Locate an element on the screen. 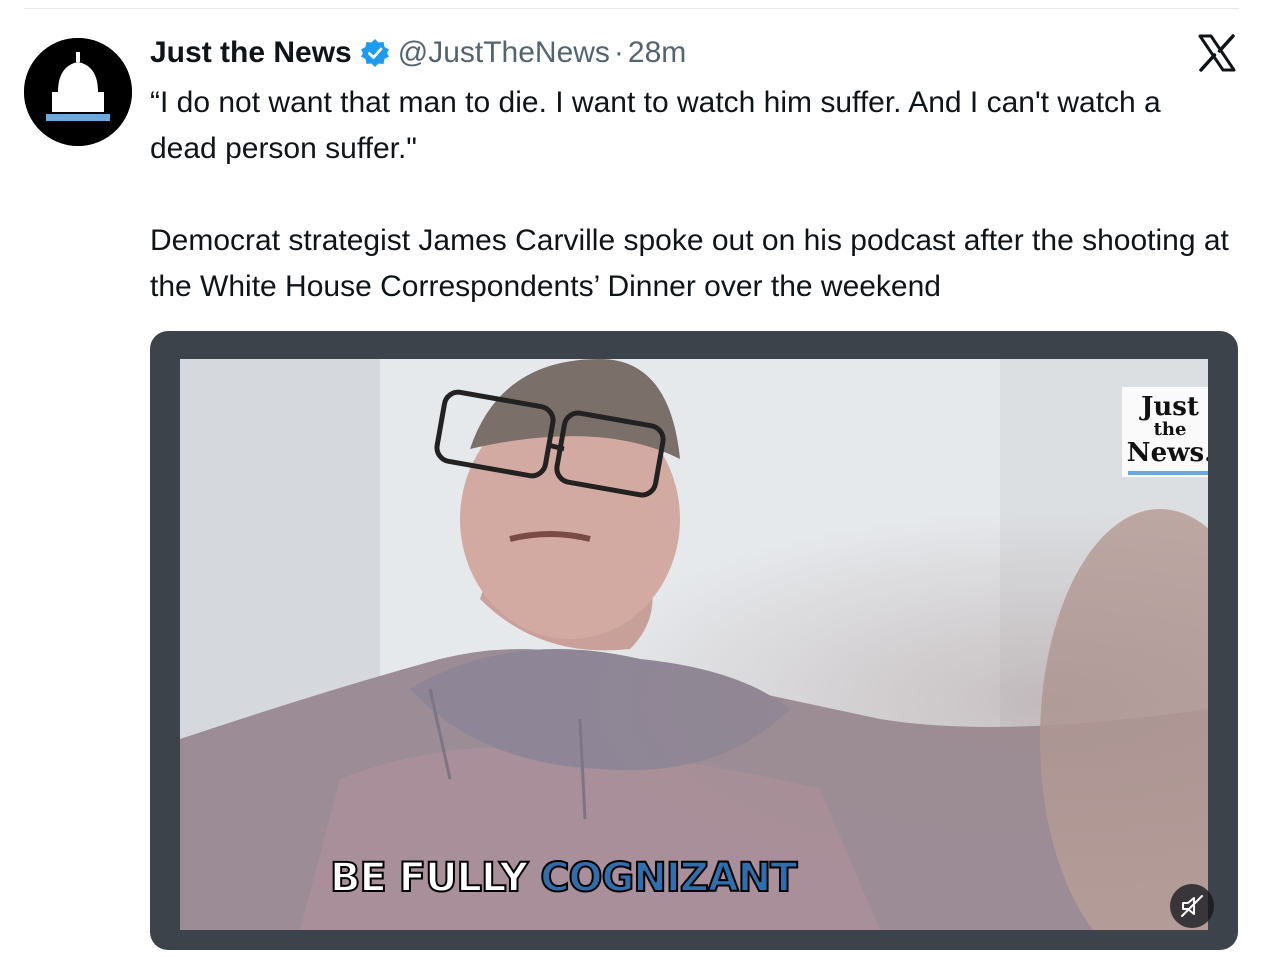 This screenshot has width=1275, height=964. capitol-dome-logo-icon is located at coordinates (78, 92).